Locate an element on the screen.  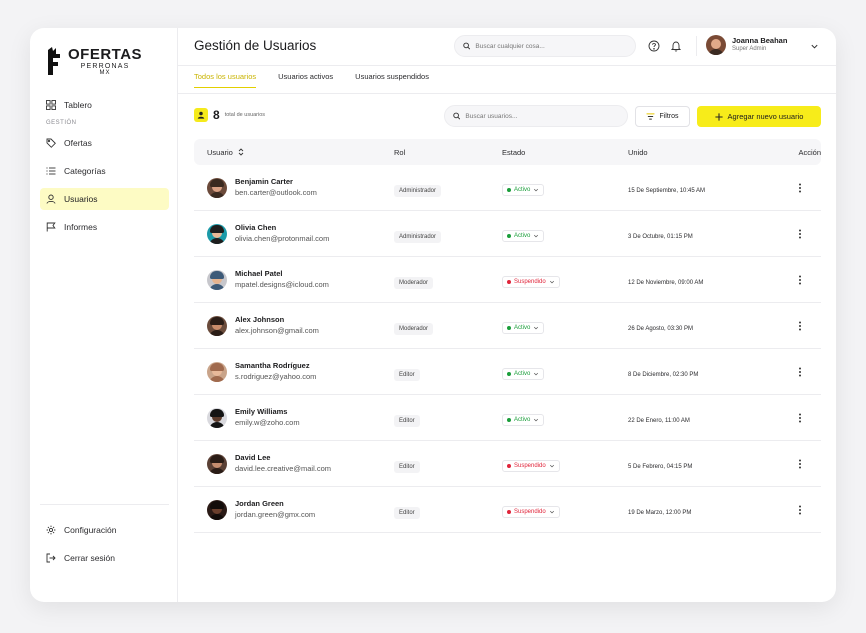
sidebar-item-tablero: Tablero is located at coordinates (104, 105).